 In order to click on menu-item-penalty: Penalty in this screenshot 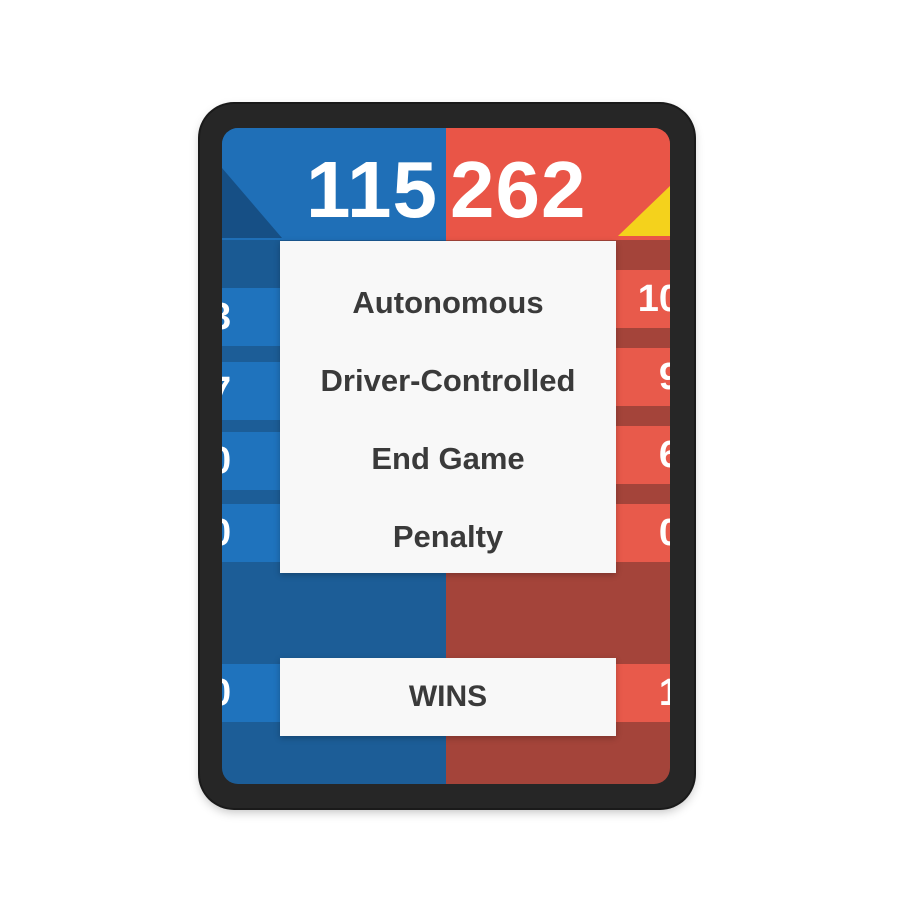, I will do `click(448, 537)`.